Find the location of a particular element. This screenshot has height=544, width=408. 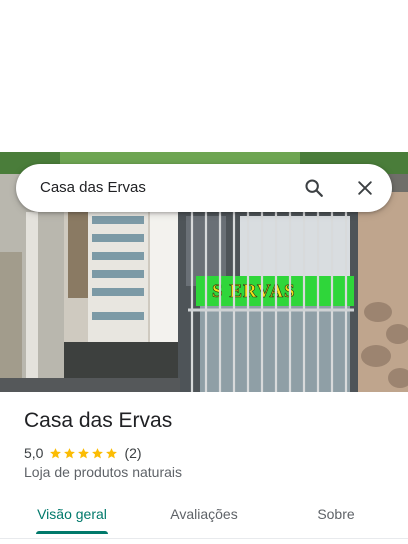

search-input: Casa das Ervas is located at coordinates (93, 188).